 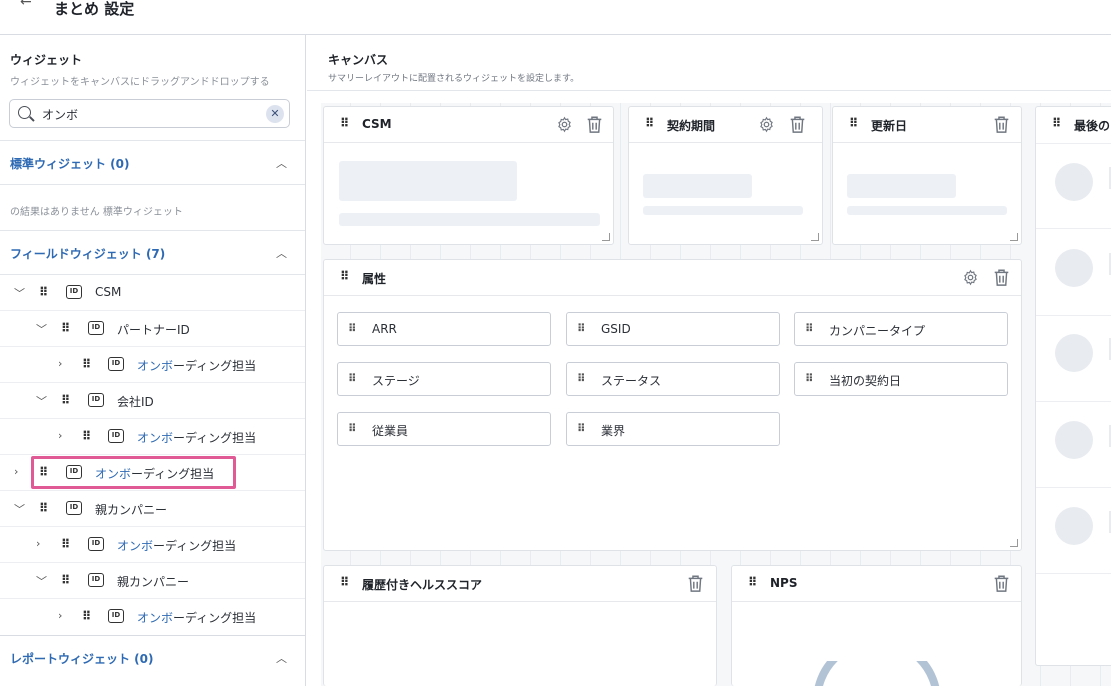 What do you see at coordinates (133, 472) in the screenshot?
I see `selection-highlight` at bounding box center [133, 472].